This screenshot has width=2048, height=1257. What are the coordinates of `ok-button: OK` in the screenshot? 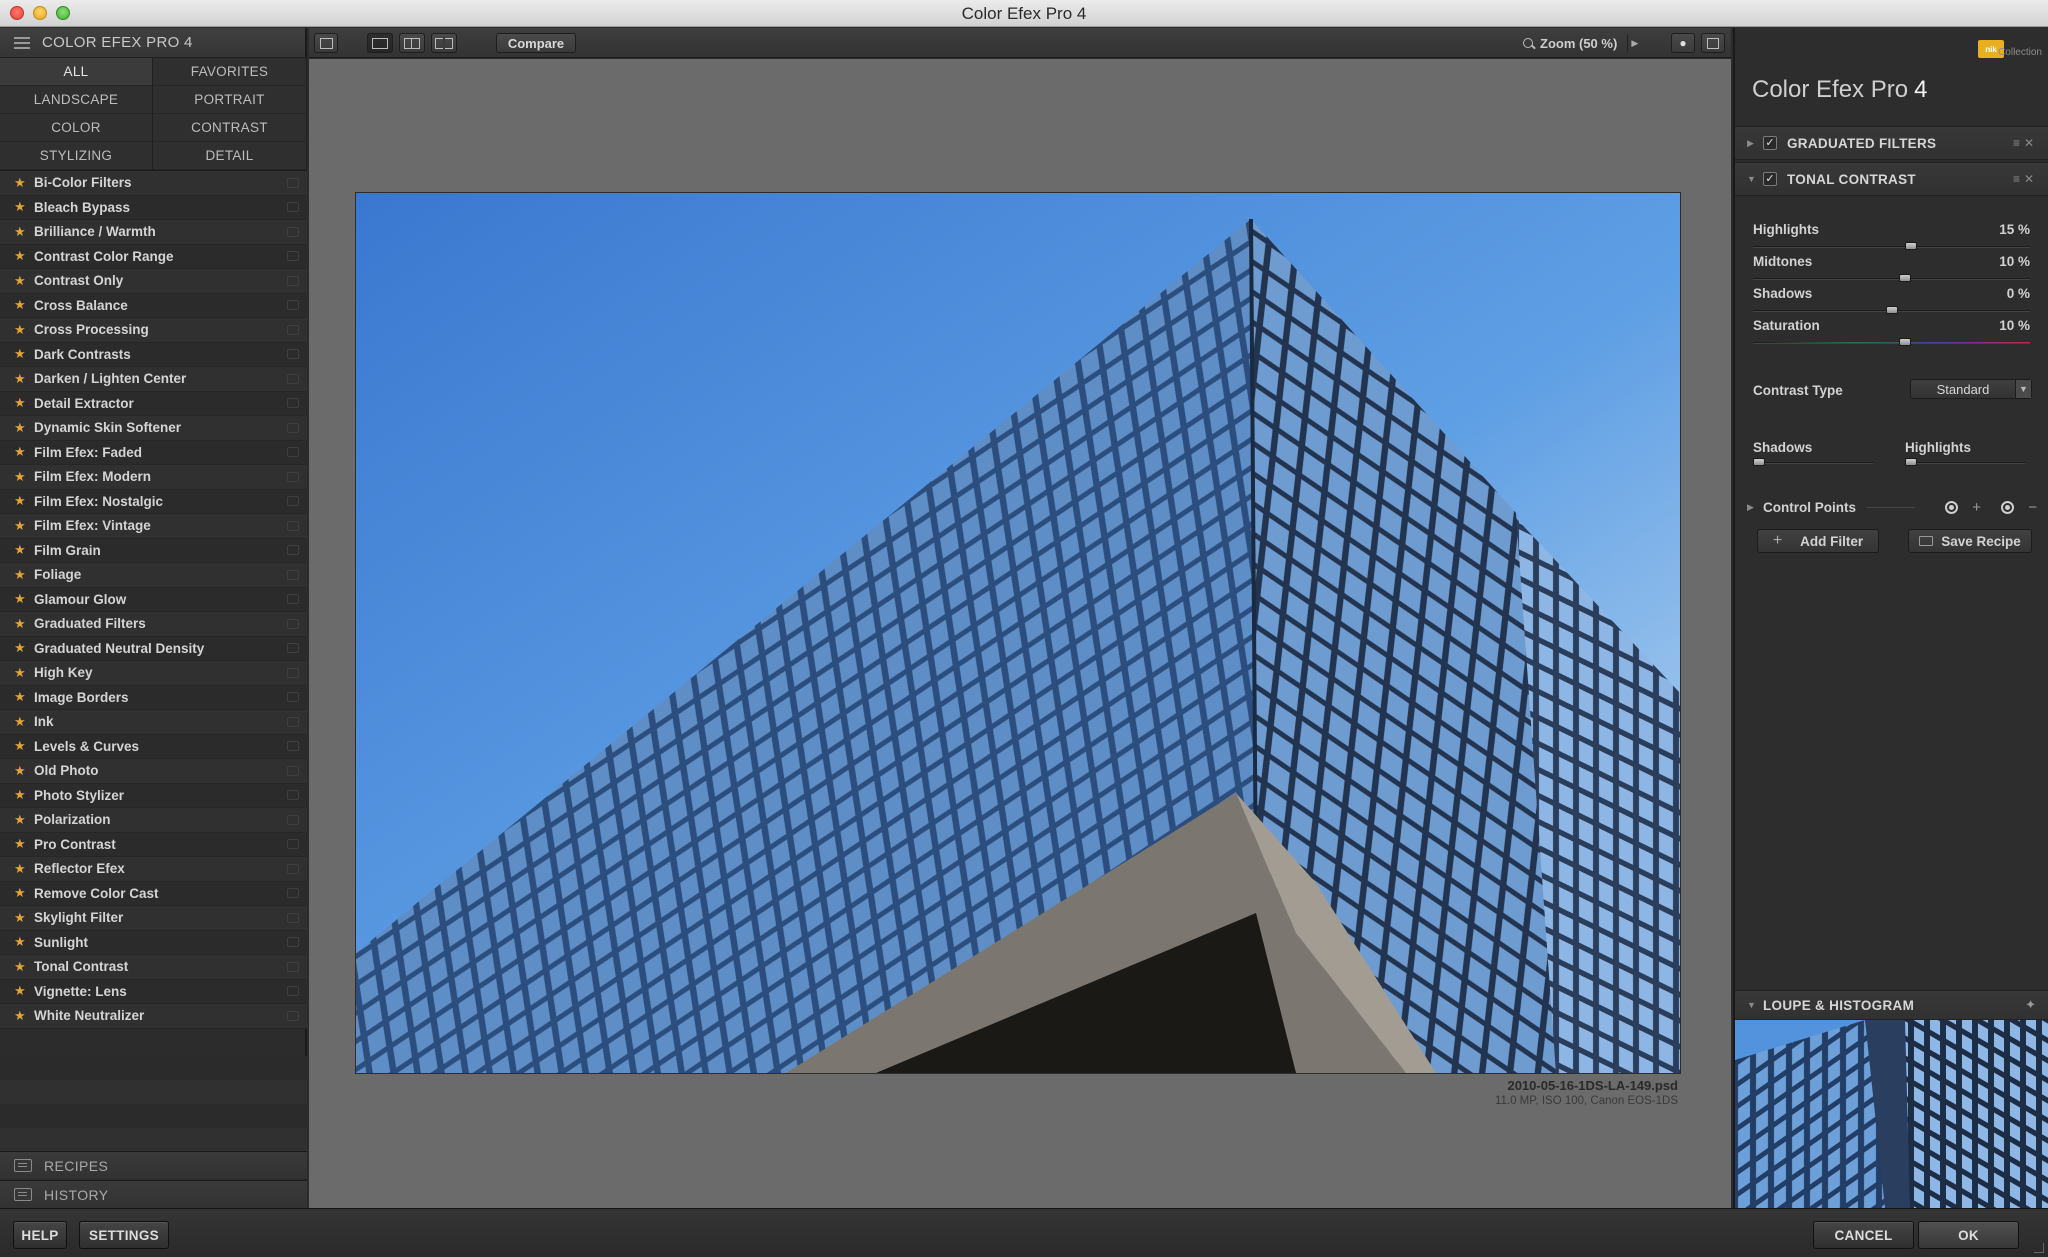 It's located at (1968, 1235).